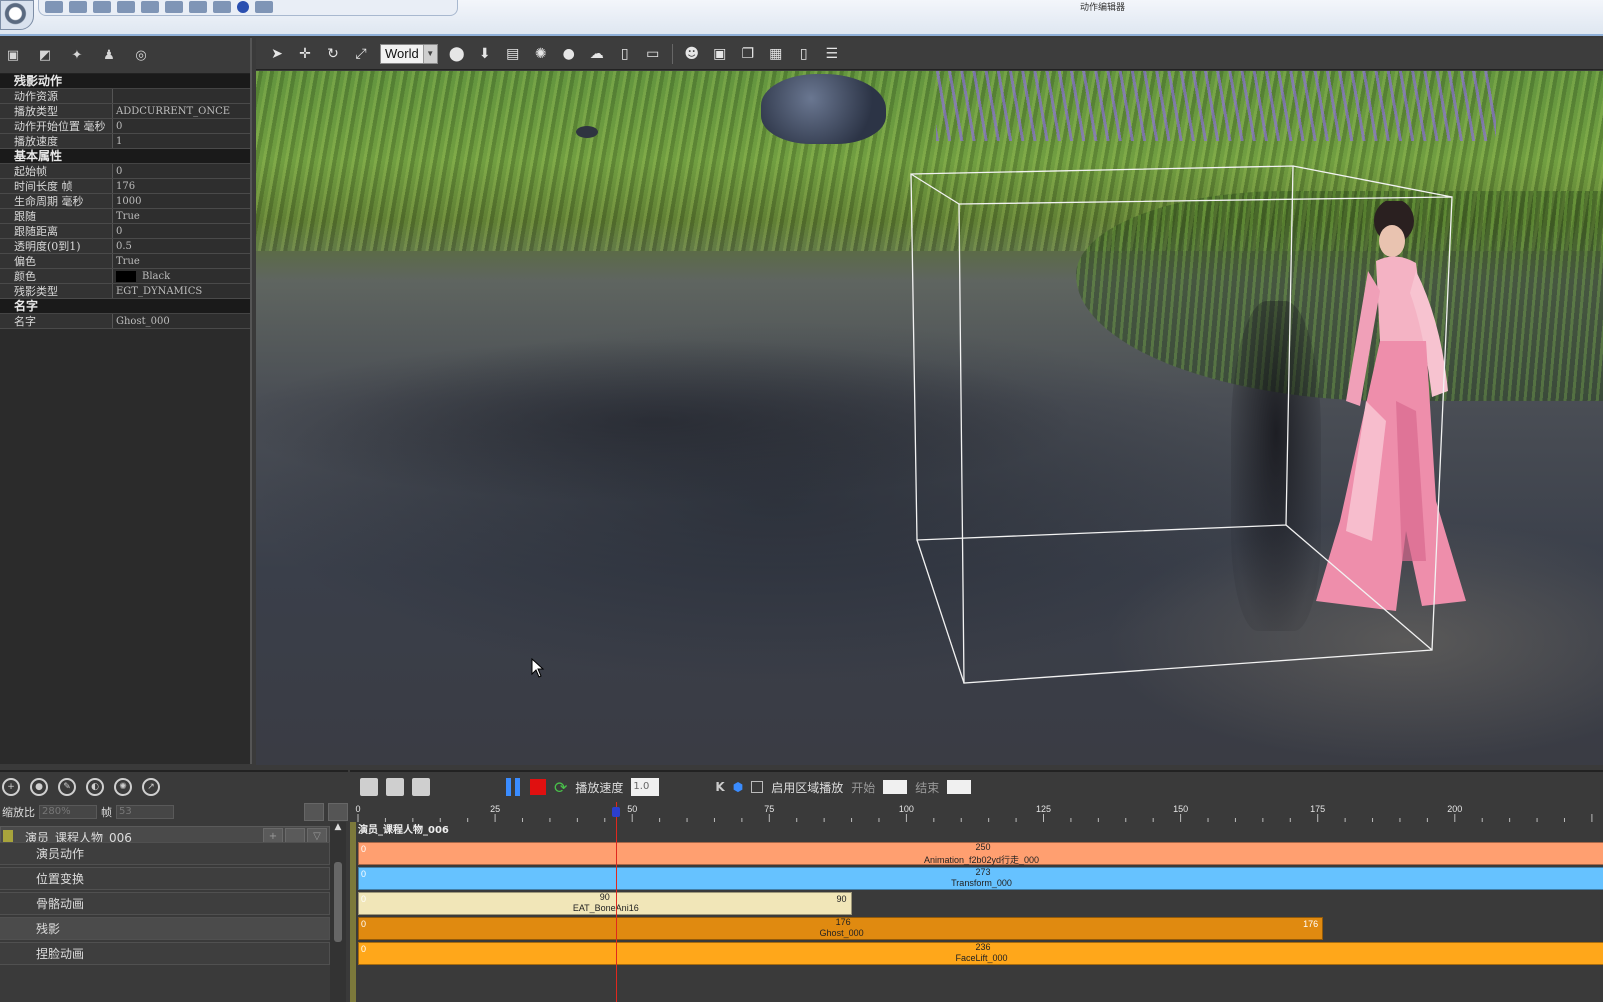  I want to click on property-value: EGT_DYNAMICS, so click(181, 291).